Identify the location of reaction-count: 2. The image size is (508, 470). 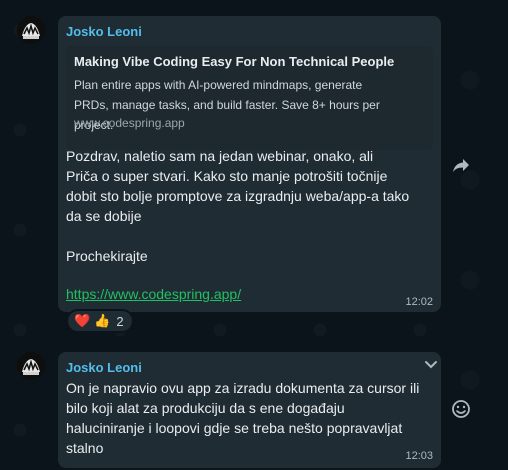
(120, 321).